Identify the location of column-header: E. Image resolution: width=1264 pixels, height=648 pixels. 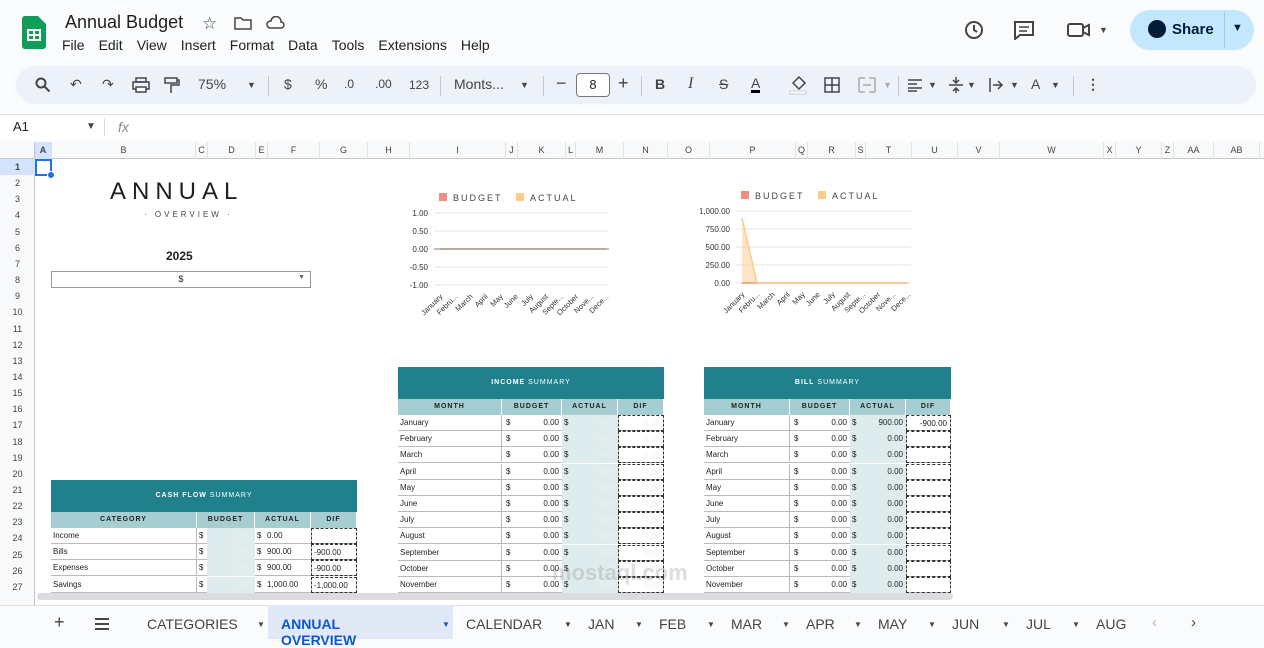
(262, 150).